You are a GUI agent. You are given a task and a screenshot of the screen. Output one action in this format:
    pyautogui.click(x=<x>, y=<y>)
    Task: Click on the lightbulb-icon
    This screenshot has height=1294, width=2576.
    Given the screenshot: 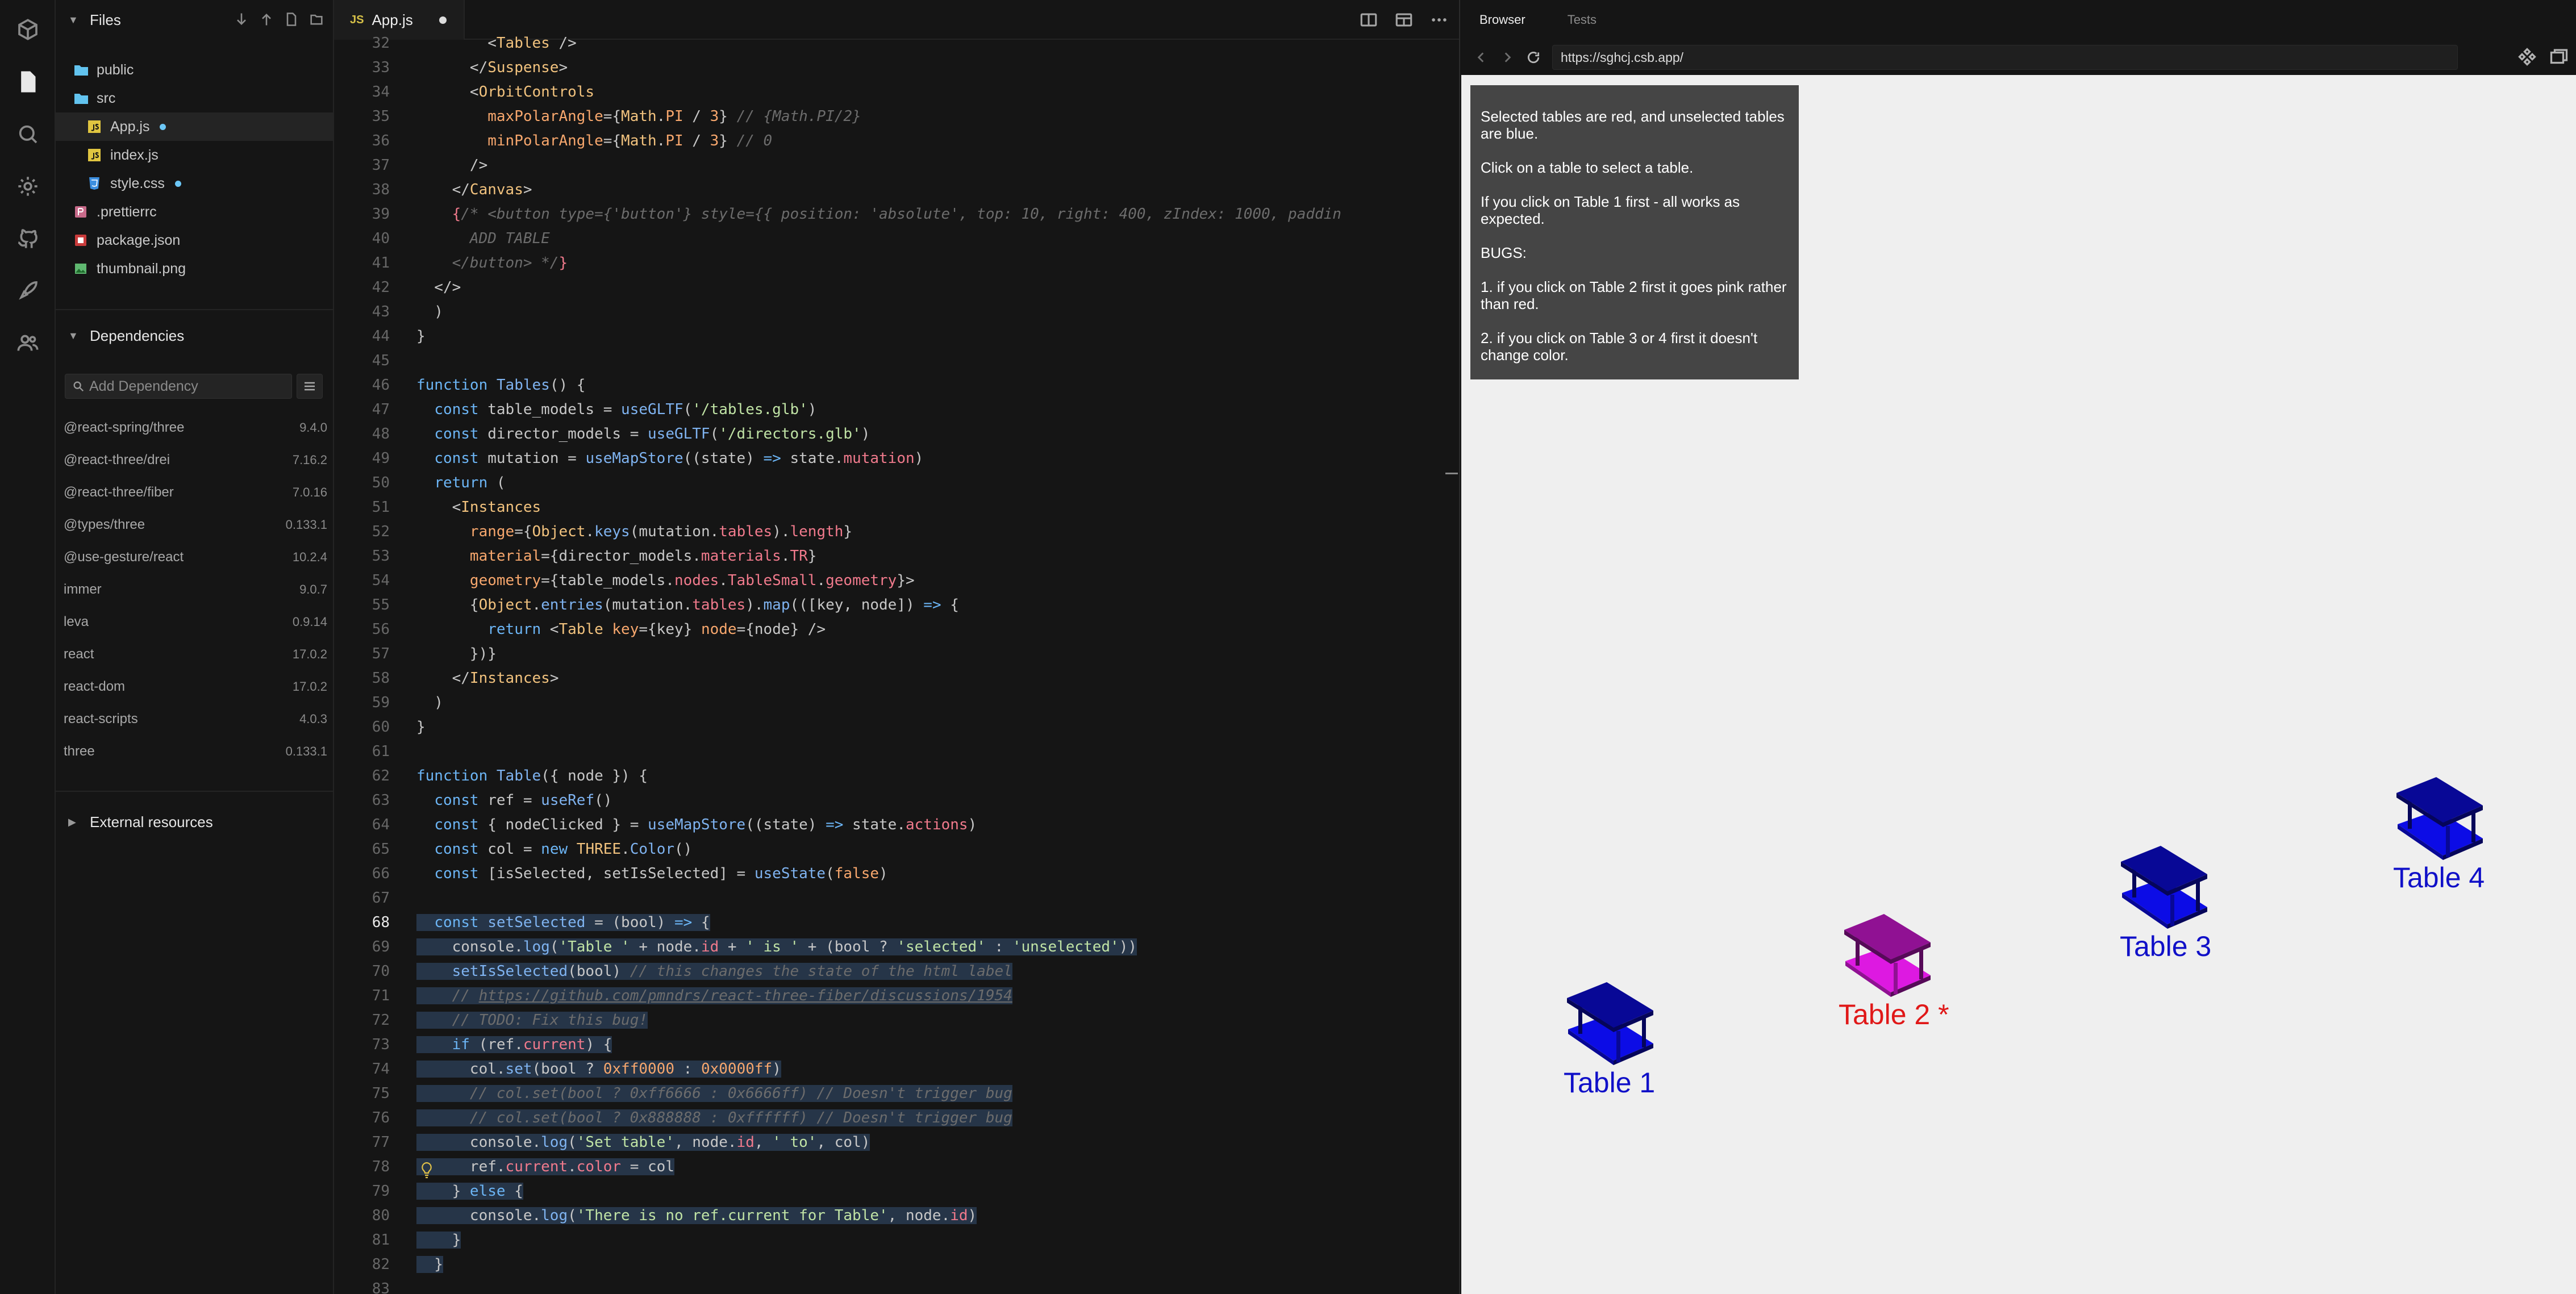 What is the action you would take?
    pyautogui.click(x=426, y=1170)
    